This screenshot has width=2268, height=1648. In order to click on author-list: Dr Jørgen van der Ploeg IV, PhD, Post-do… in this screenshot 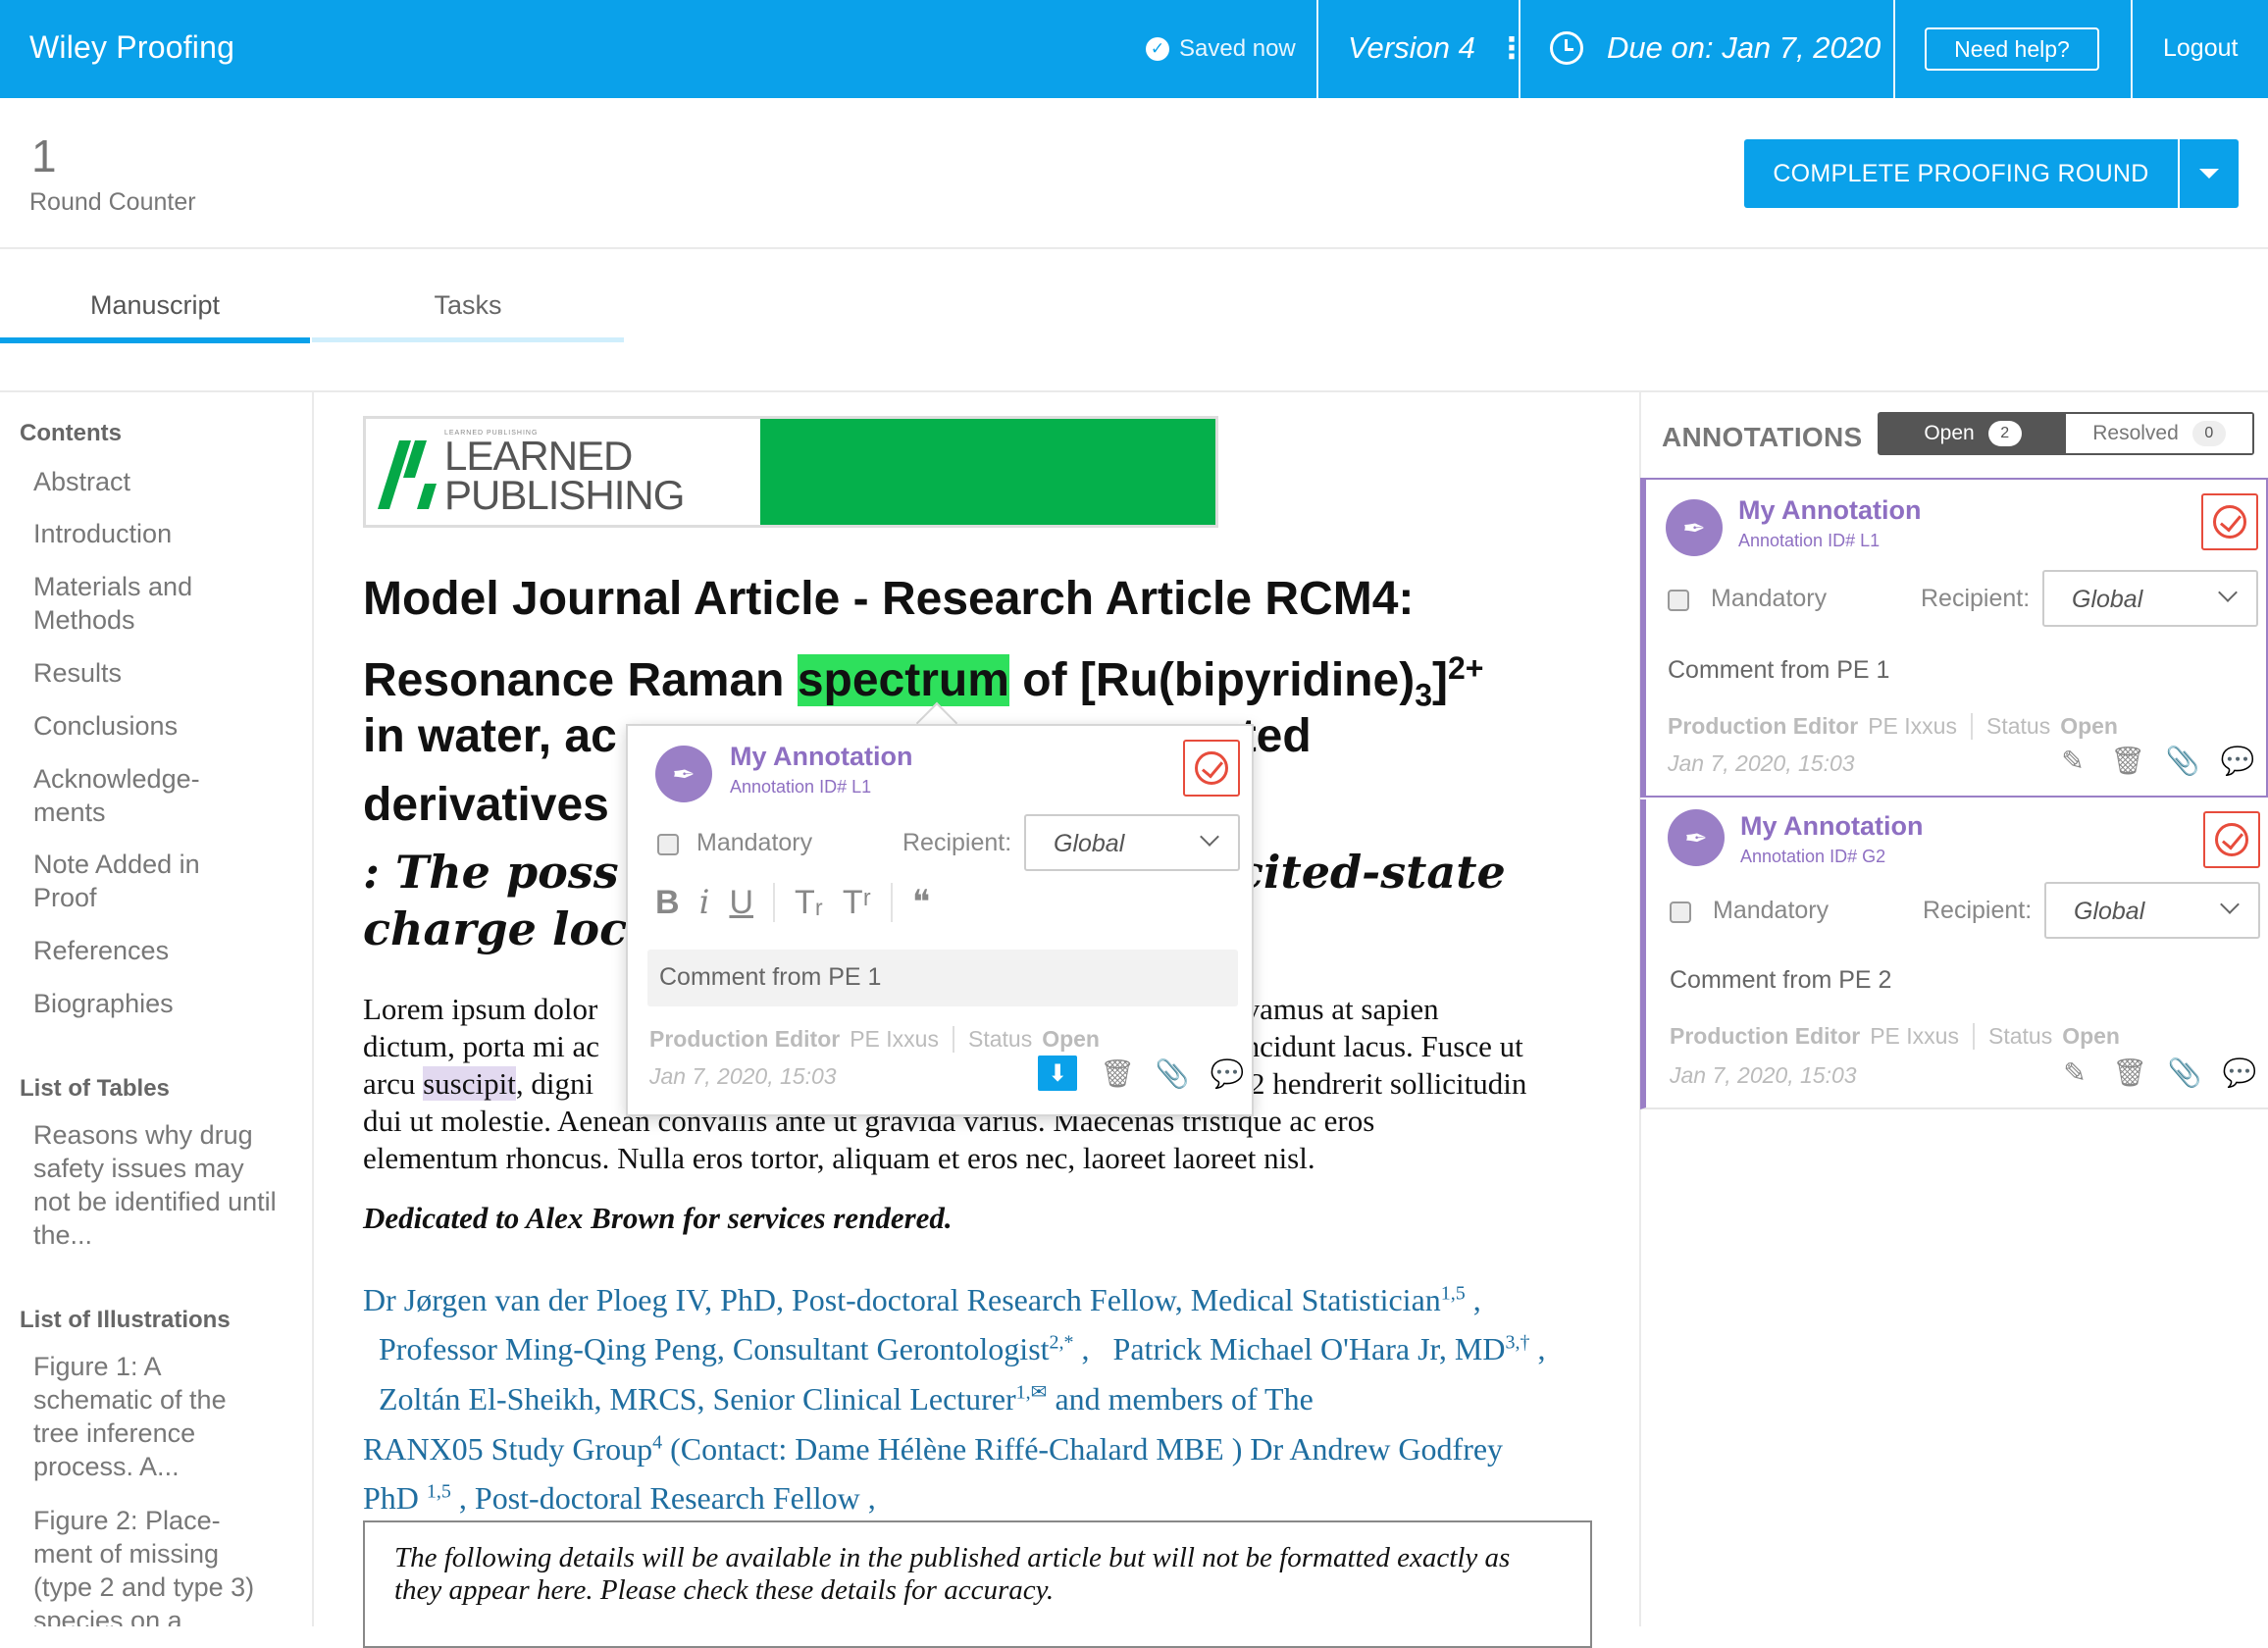, I will do `click(983, 1395)`.